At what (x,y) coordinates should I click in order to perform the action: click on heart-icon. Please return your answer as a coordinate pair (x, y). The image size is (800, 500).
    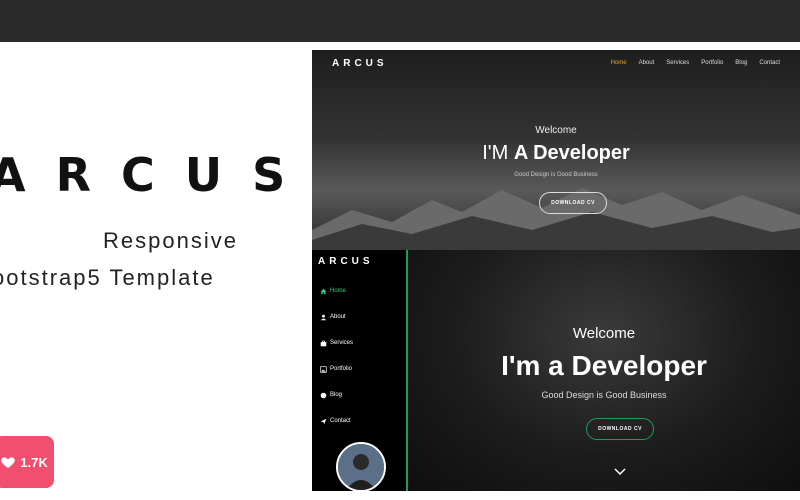
    Looking at the image, I should click on (8, 462).